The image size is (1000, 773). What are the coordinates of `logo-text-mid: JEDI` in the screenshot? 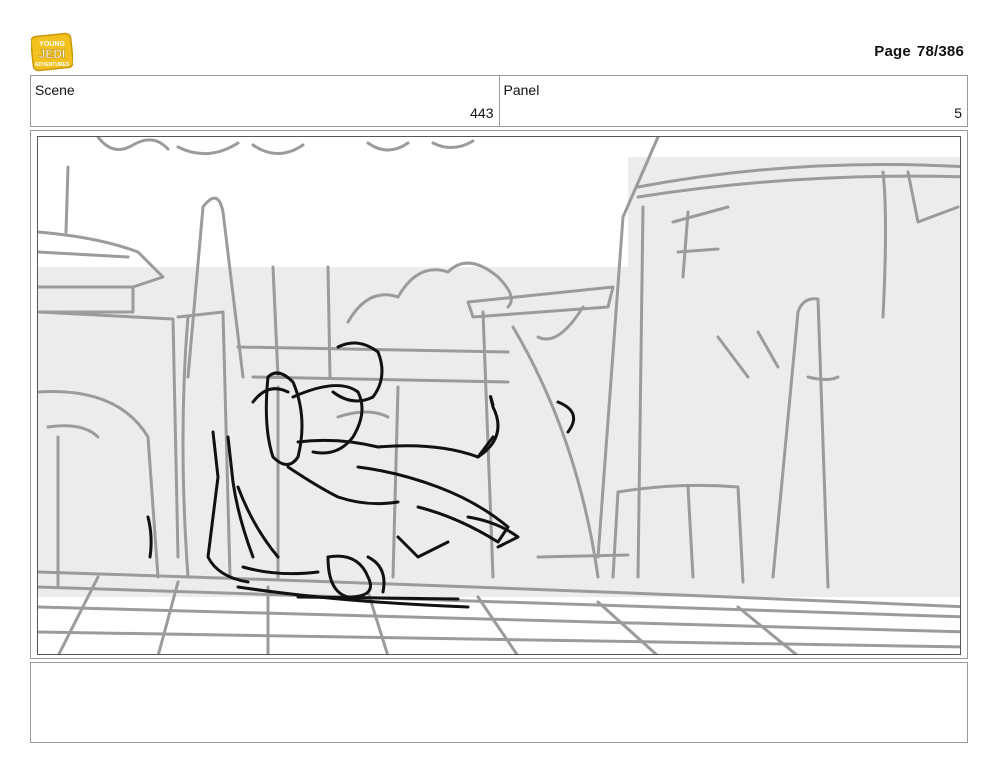 It's located at (52, 54).